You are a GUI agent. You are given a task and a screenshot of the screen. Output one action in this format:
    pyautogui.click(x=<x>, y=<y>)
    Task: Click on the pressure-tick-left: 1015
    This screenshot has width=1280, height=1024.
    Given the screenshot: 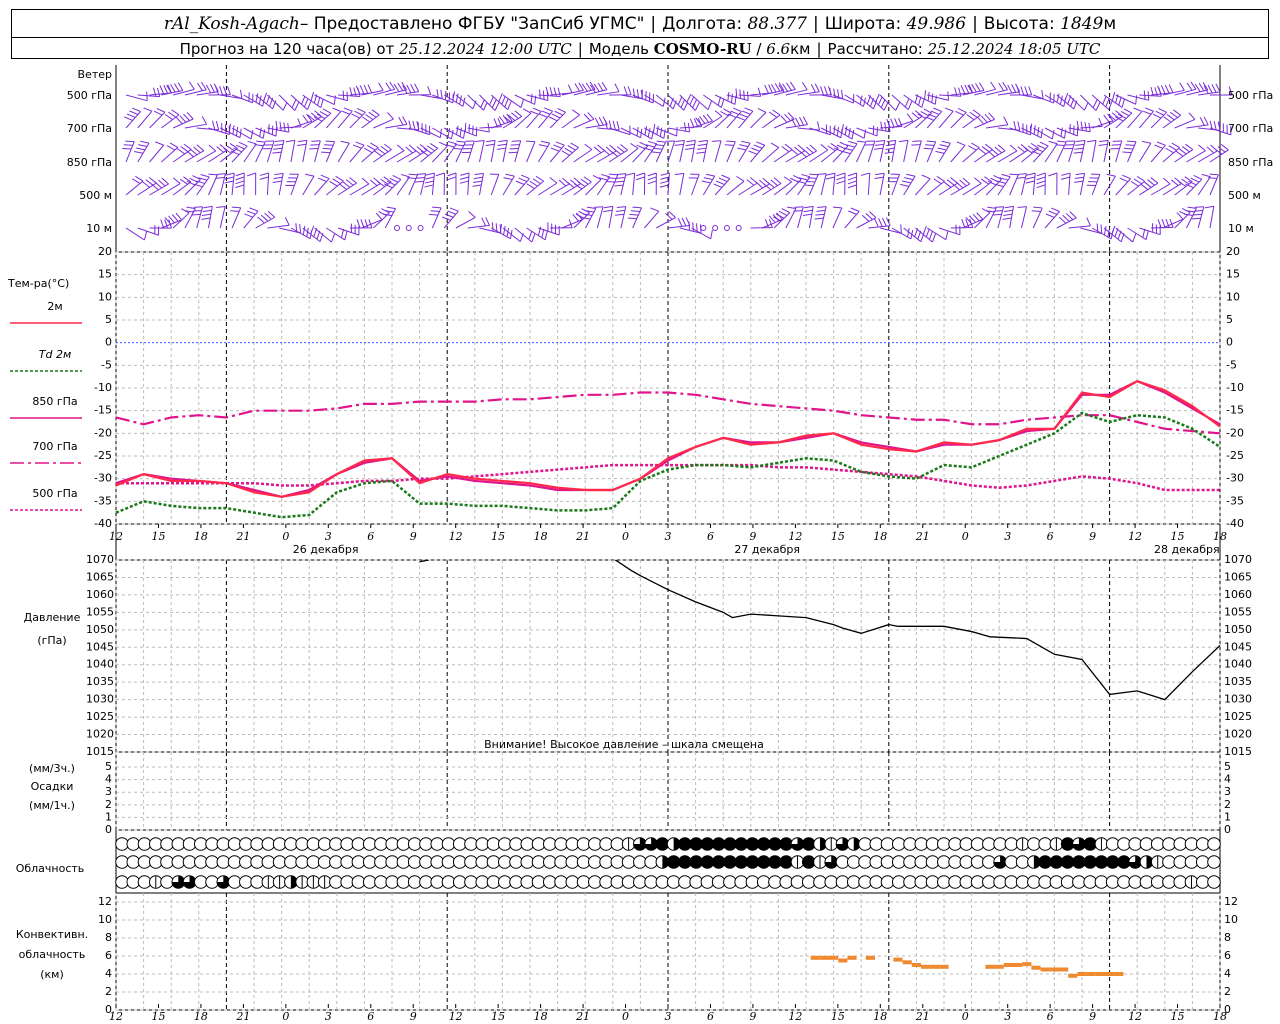 What is the action you would take?
    pyautogui.click(x=100, y=751)
    